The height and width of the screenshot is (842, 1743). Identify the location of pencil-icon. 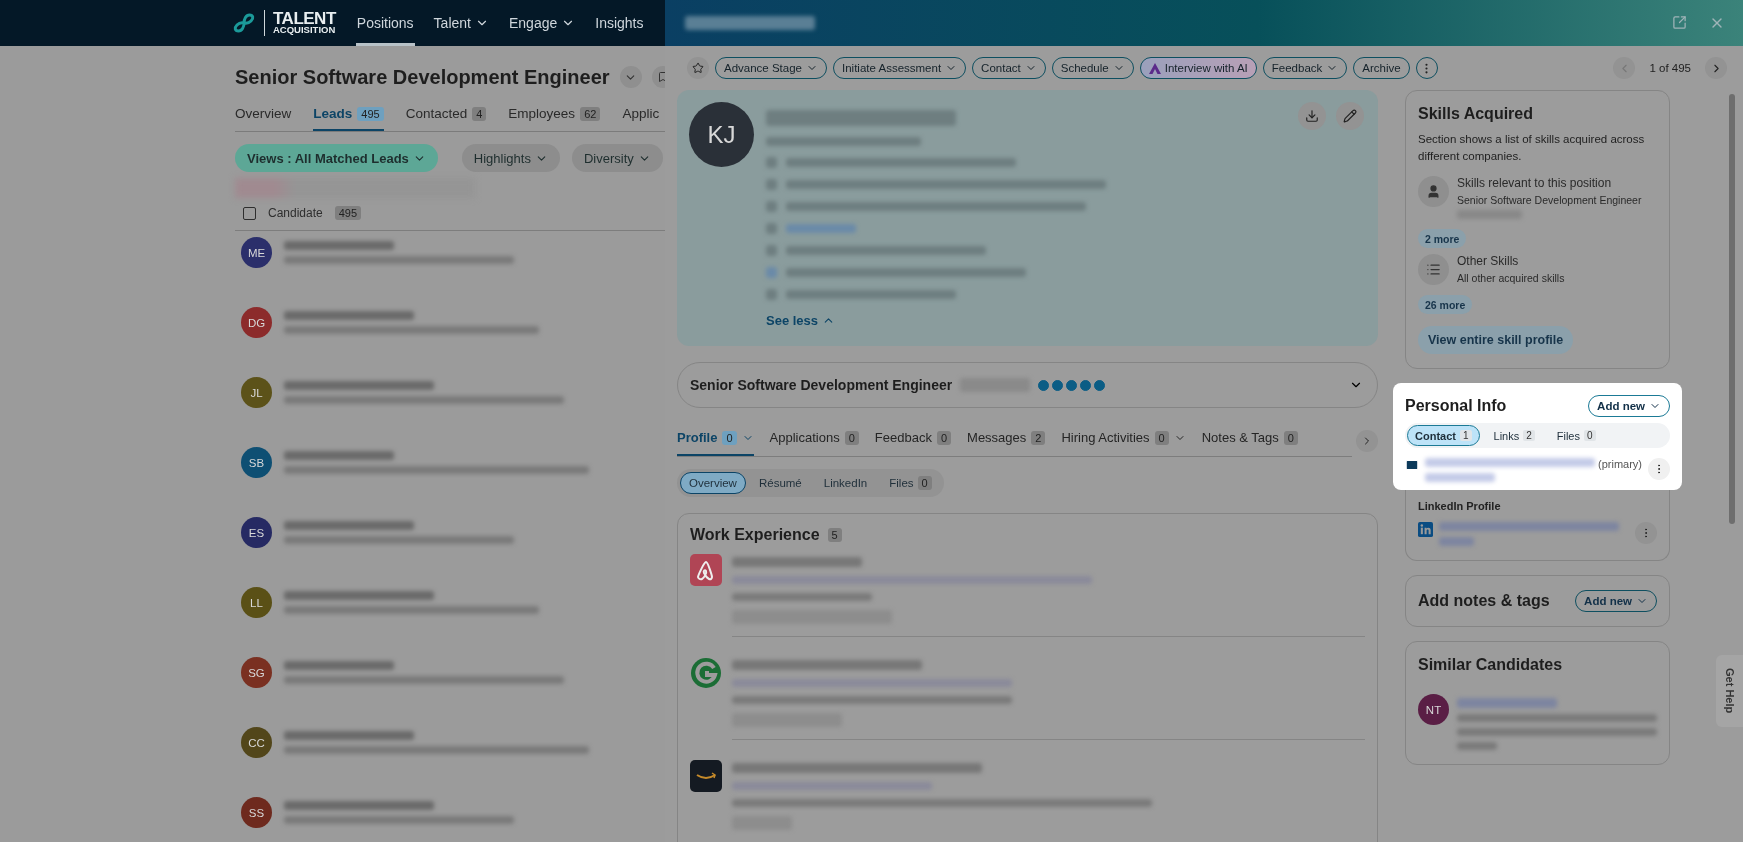
(1350, 116).